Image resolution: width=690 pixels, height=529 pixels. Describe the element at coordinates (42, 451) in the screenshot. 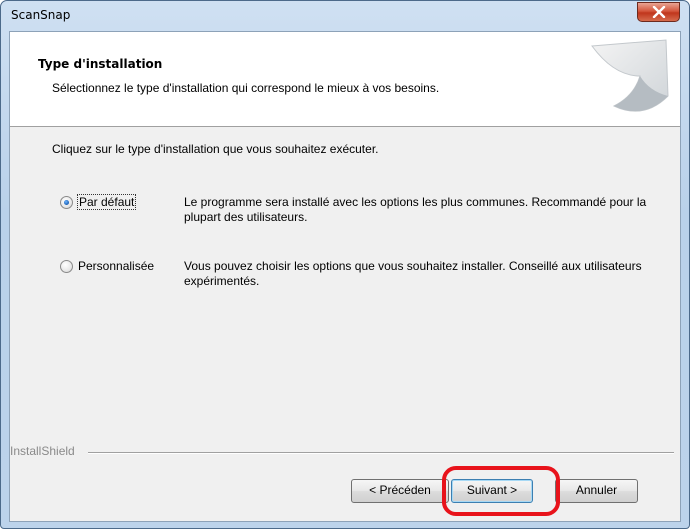

I see `installshield-brand: InstallShield` at that location.